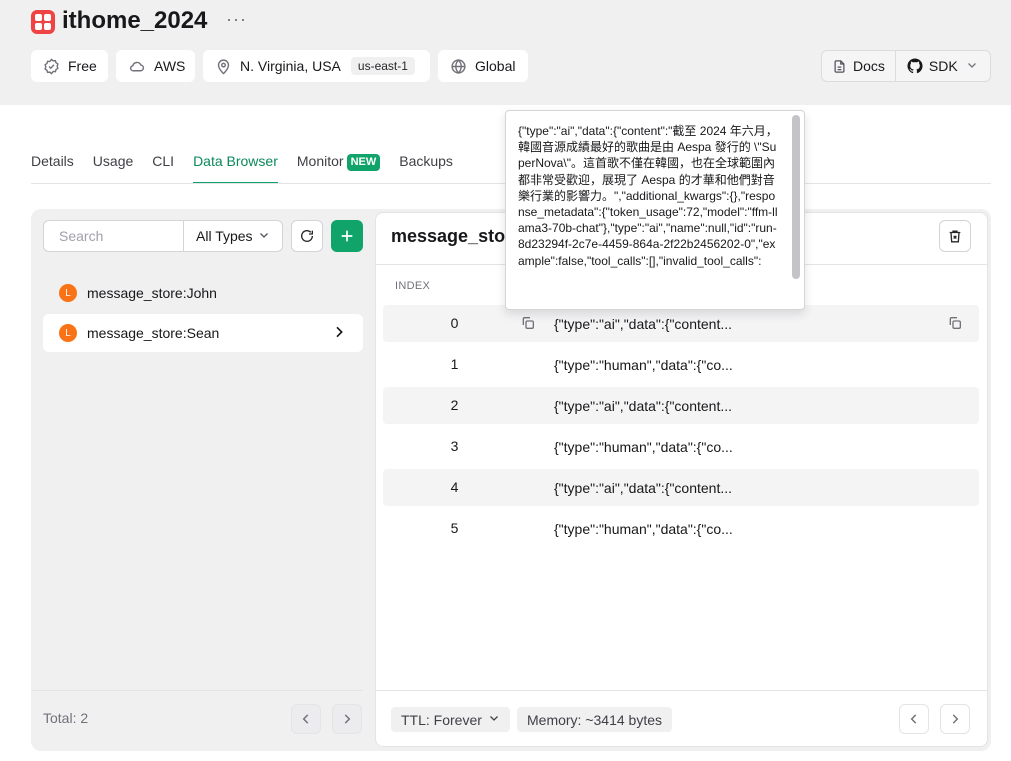 This screenshot has height=761, width=1011. What do you see at coordinates (454, 323) in the screenshot?
I see `row-index: 0` at bounding box center [454, 323].